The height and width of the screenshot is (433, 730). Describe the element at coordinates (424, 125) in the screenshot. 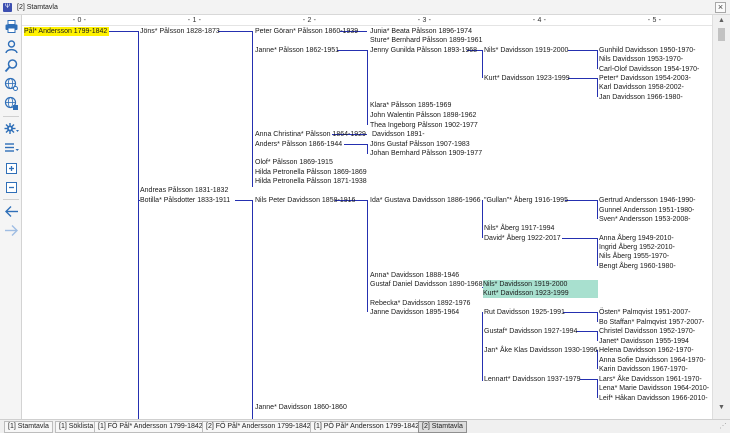

I see `person-entry: Thea Ingeborg Pålsson 1902-1977` at that location.